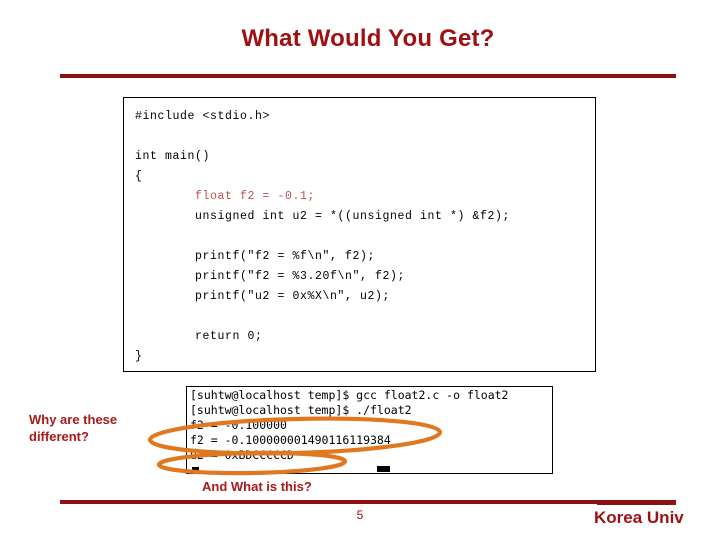 Image resolution: width=720 pixels, height=540 pixels. What do you see at coordinates (242, 455) in the screenshot?
I see `terminal-line: u2 = 0xBDCCCCCD` at bounding box center [242, 455].